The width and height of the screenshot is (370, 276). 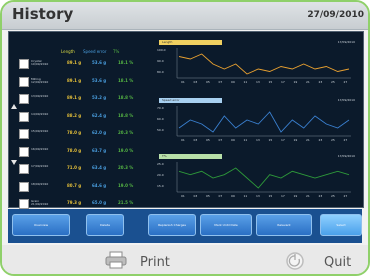 I want to click on row-speed-value: 62.4 g, so click(x=99, y=115).